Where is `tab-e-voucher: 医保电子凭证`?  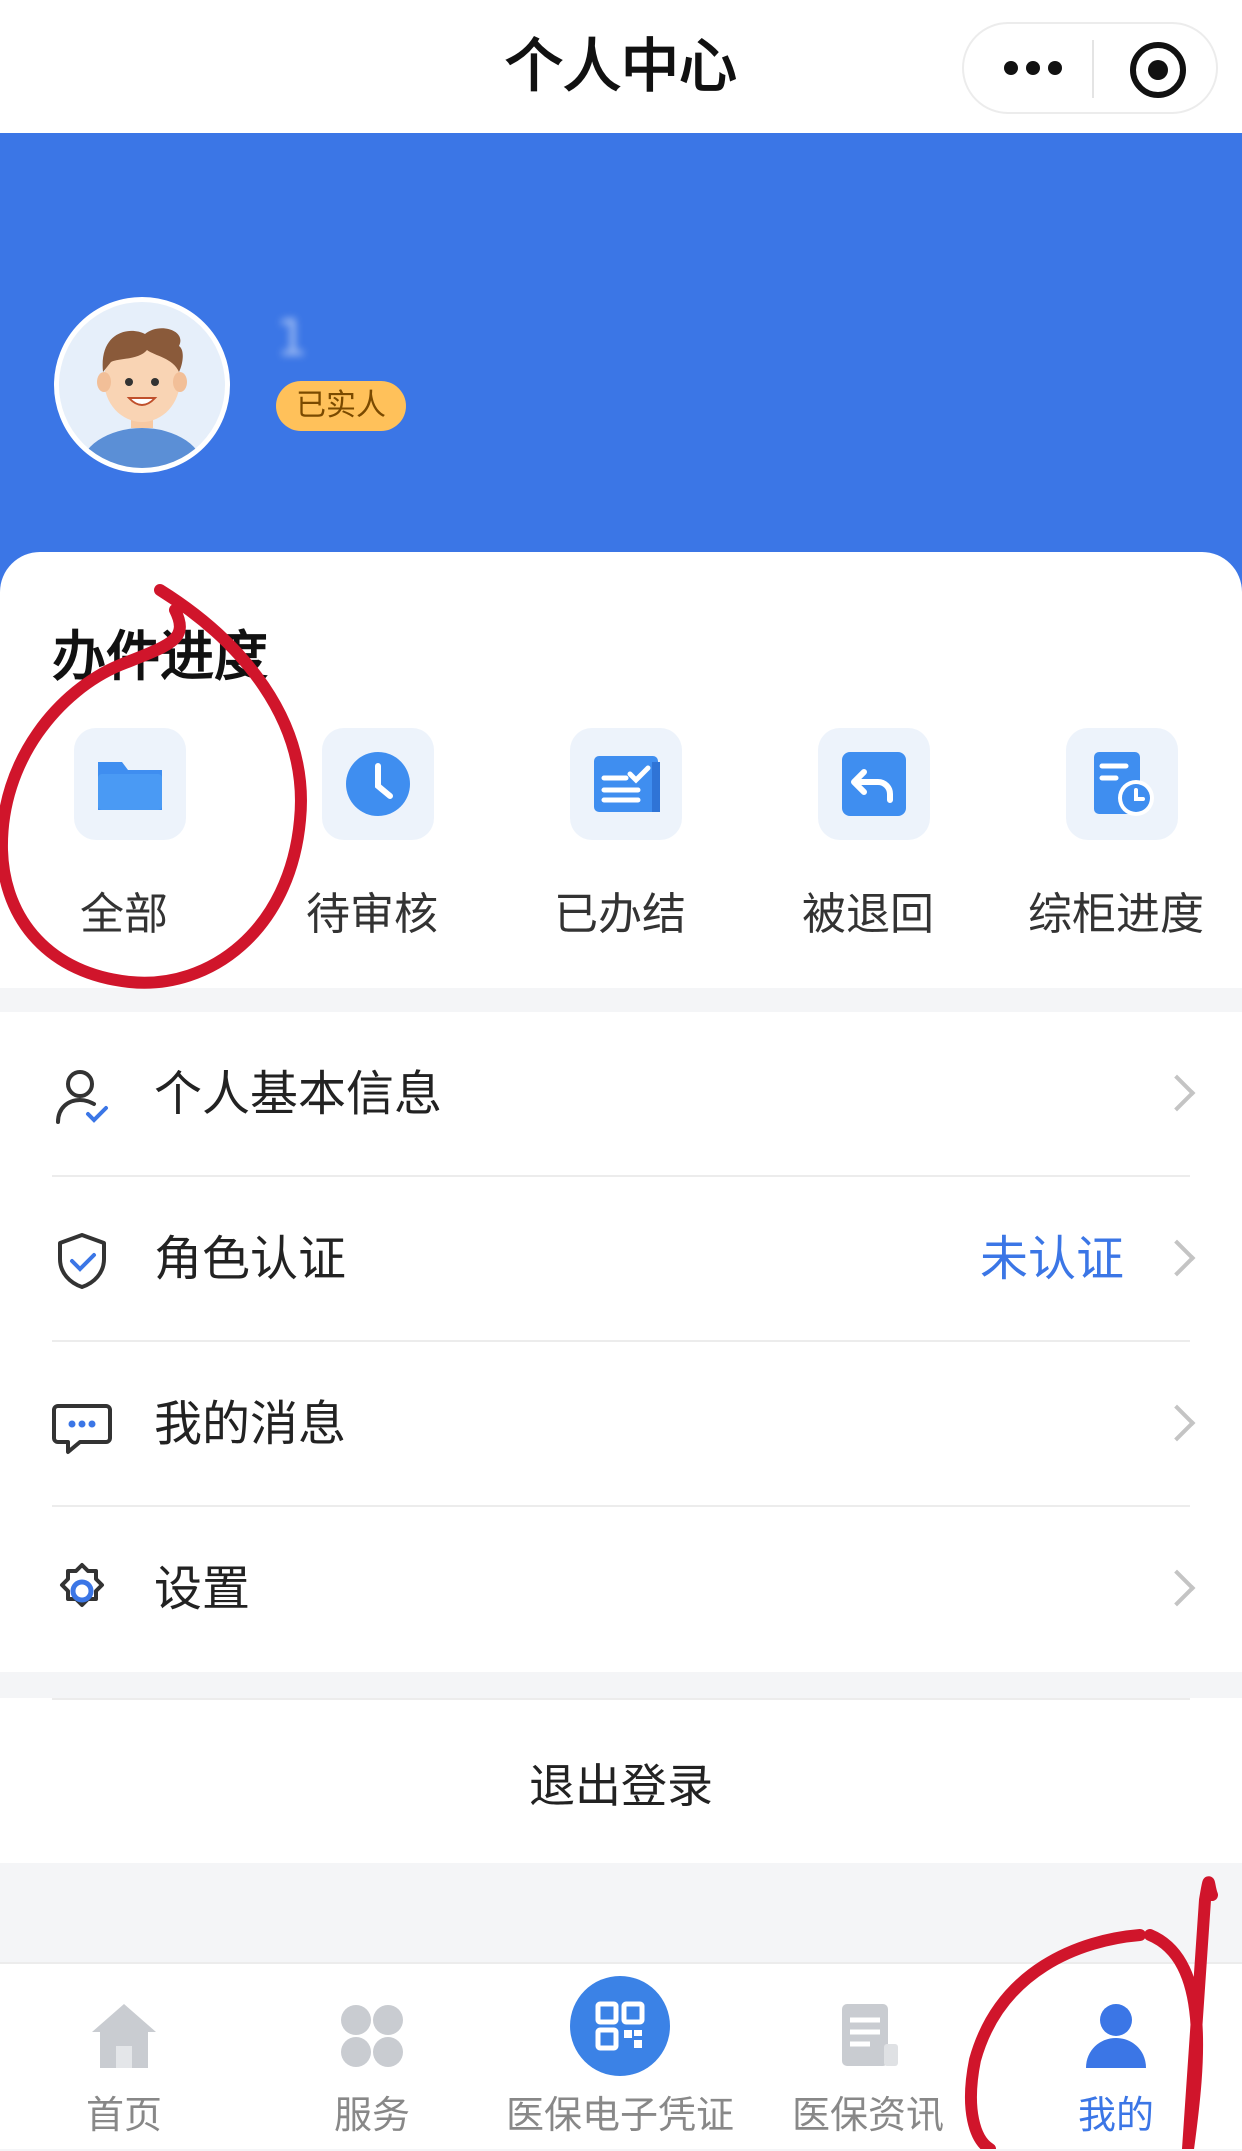
tab-e-voucher: 医保电子凭证 is located at coordinates (620, 2057).